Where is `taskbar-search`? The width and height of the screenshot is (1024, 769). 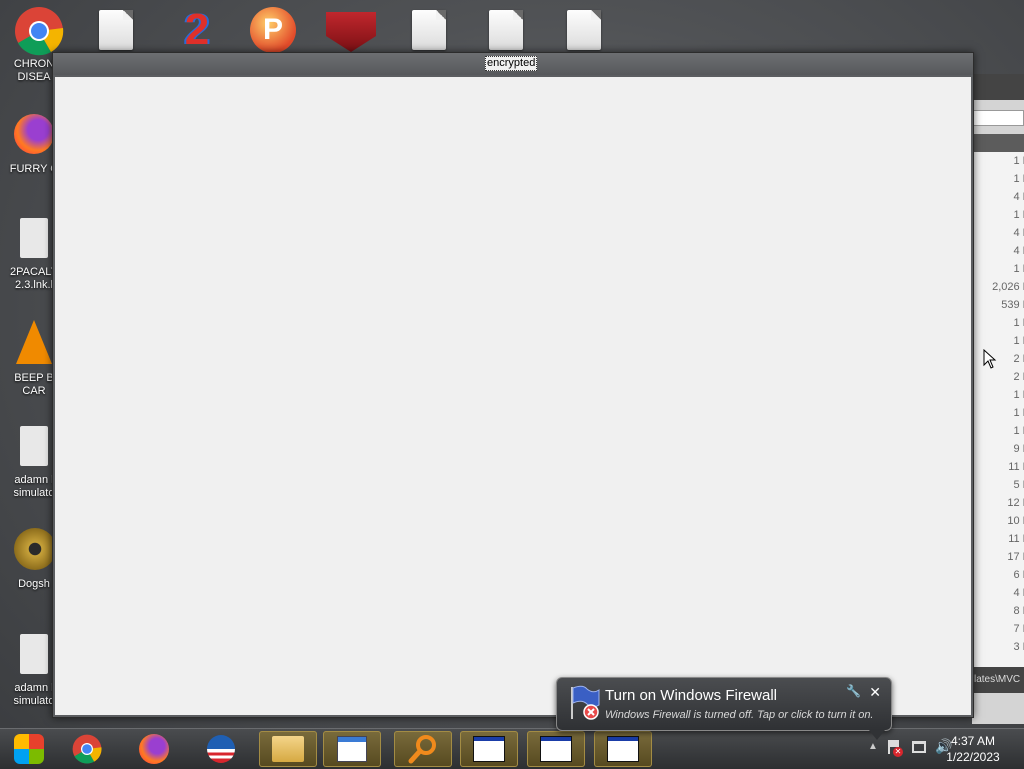
taskbar-search is located at coordinates (423, 749).